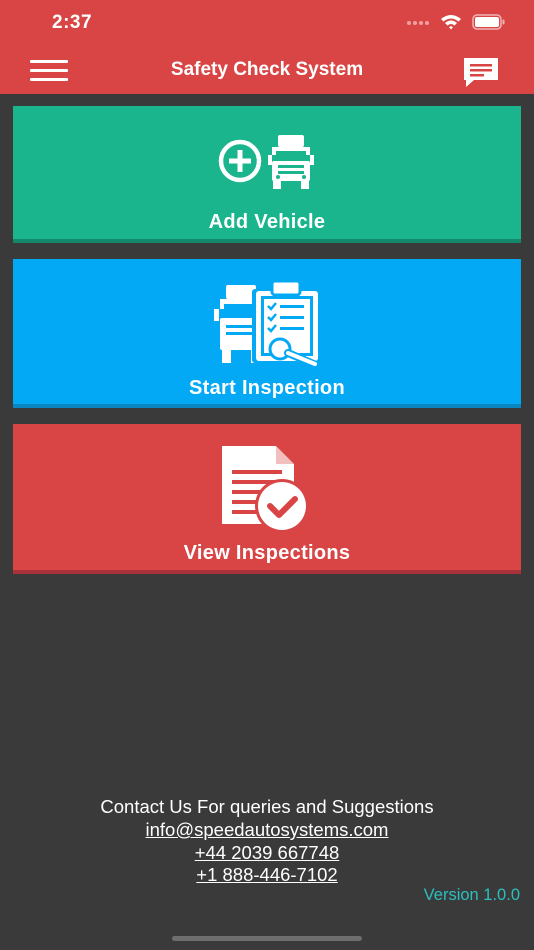 The width and height of the screenshot is (534, 950). What do you see at coordinates (488, 22) in the screenshot?
I see `battery-icon` at bounding box center [488, 22].